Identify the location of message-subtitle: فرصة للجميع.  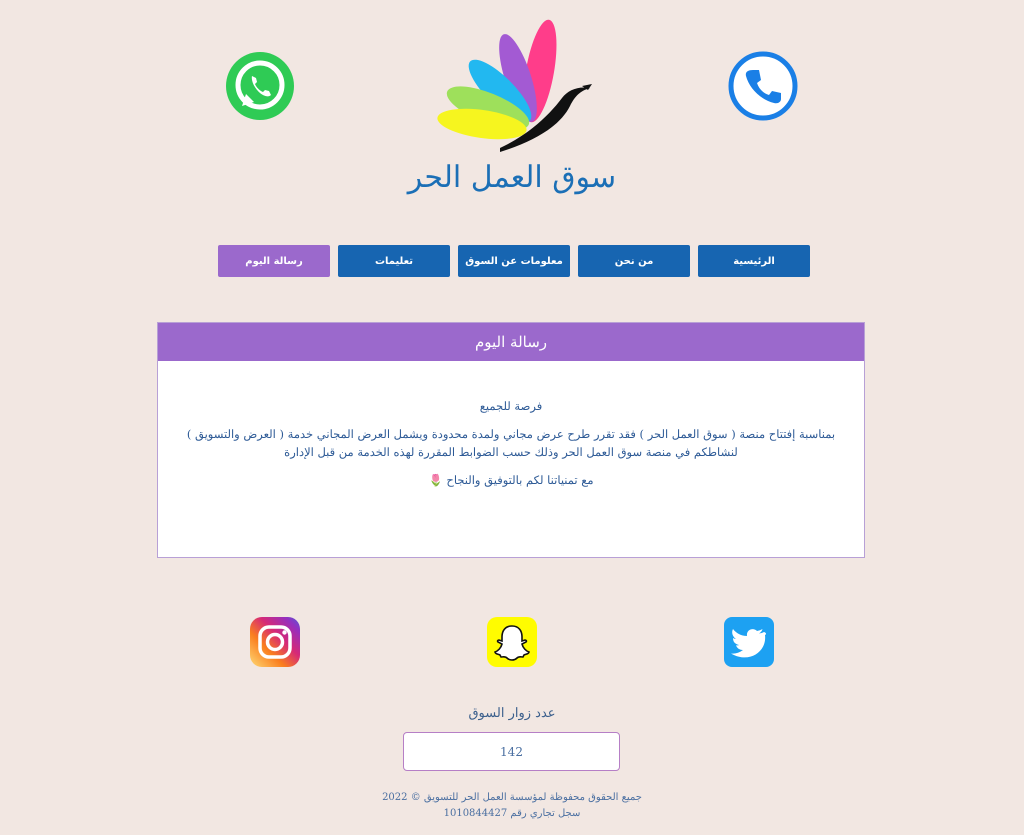
(511, 406).